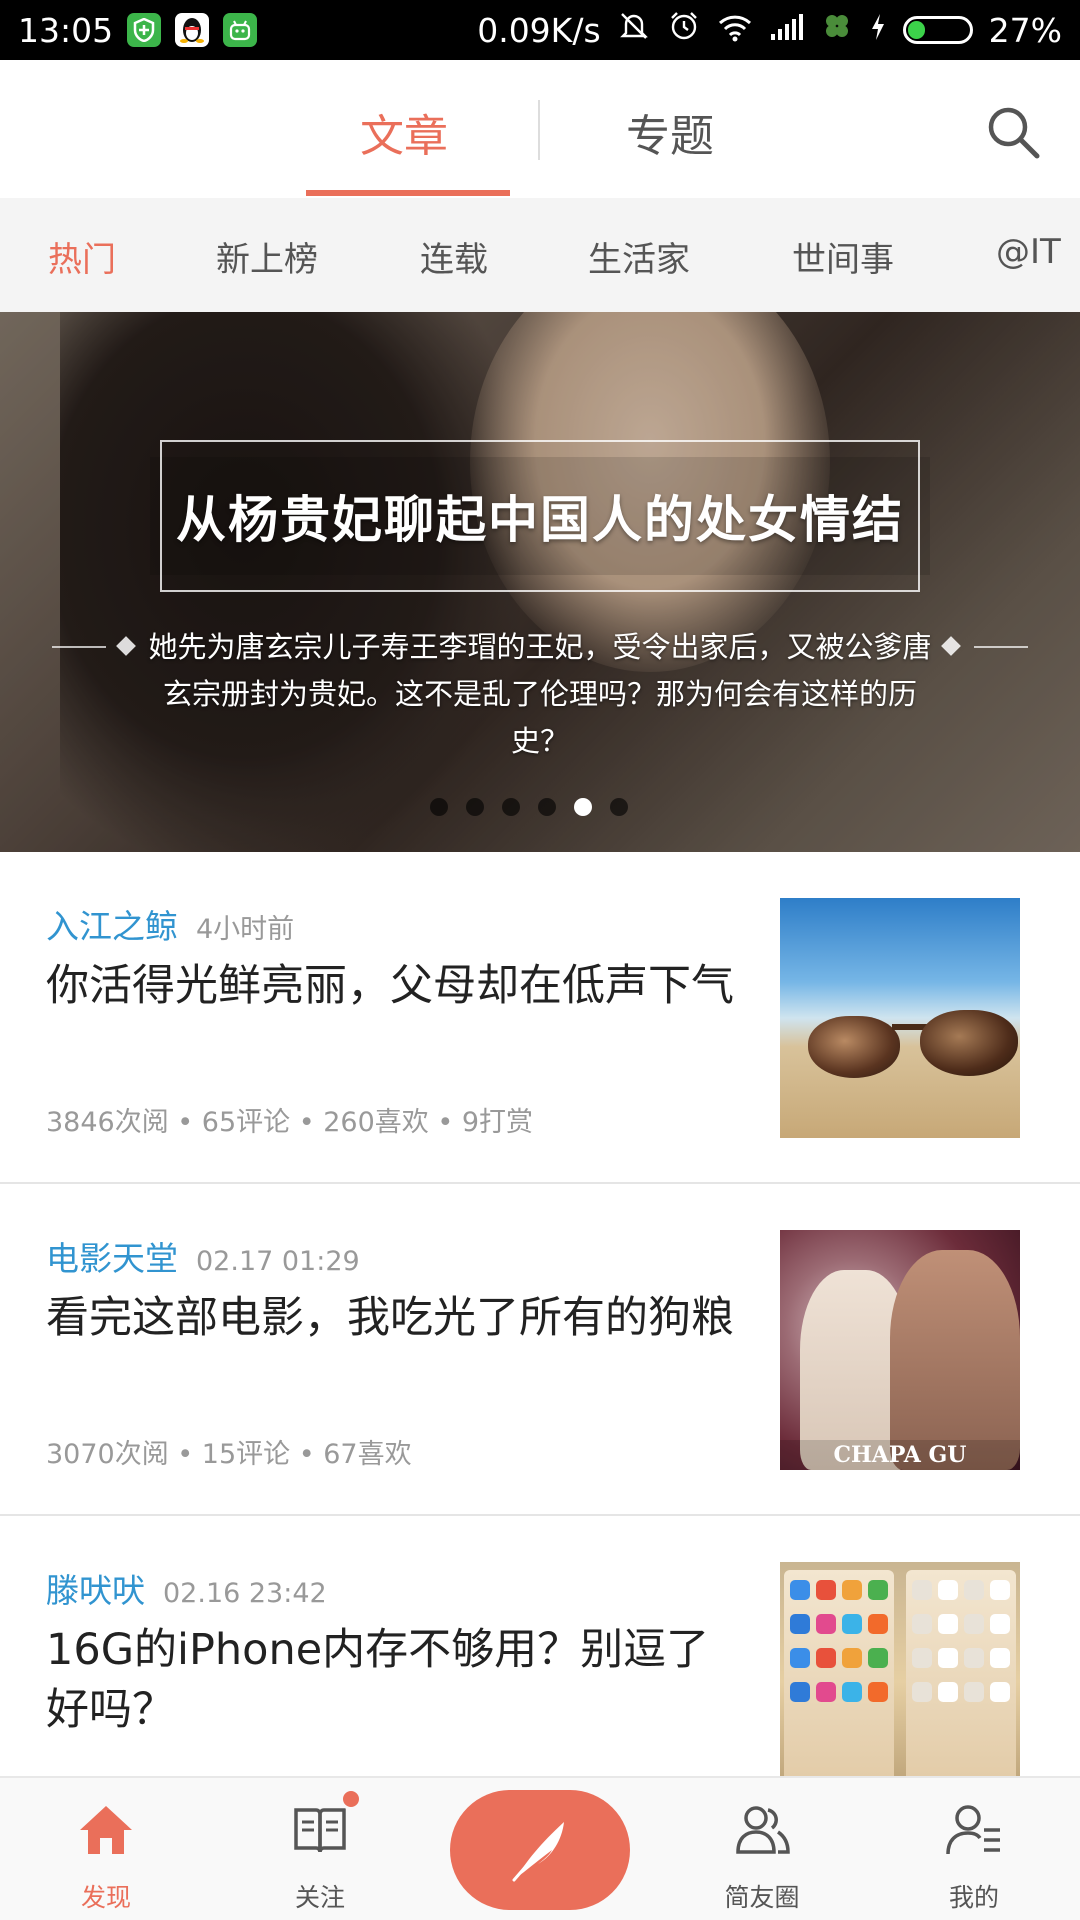 The image size is (1080, 1920). What do you see at coordinates (351, 1799) in the screenshot?
I see `notification-badge` at bounding box center [351, 1799].